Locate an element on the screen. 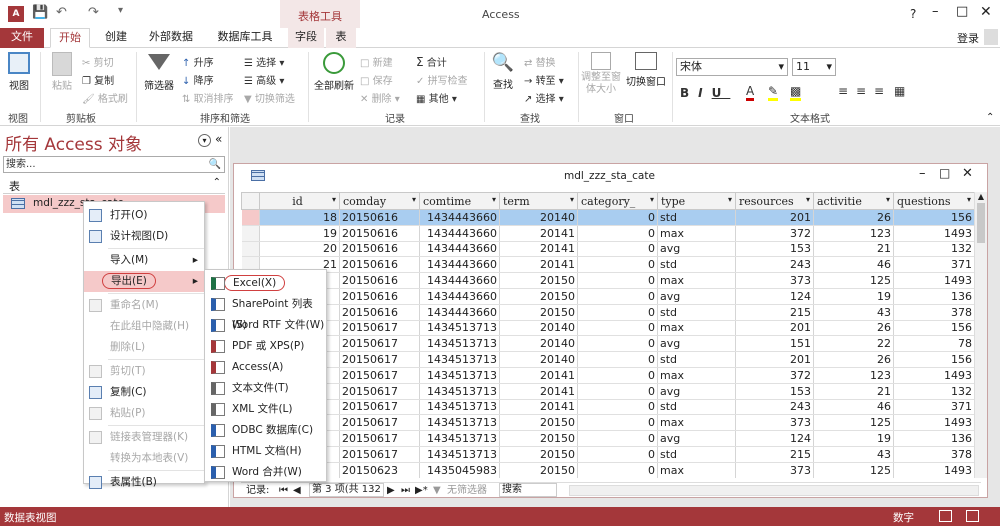 The width and height of the screenshot is (1000, 526). table-row: 20150617 1434513713 20150 0 avg 124 19 136 is located at coordinates (607, 438).